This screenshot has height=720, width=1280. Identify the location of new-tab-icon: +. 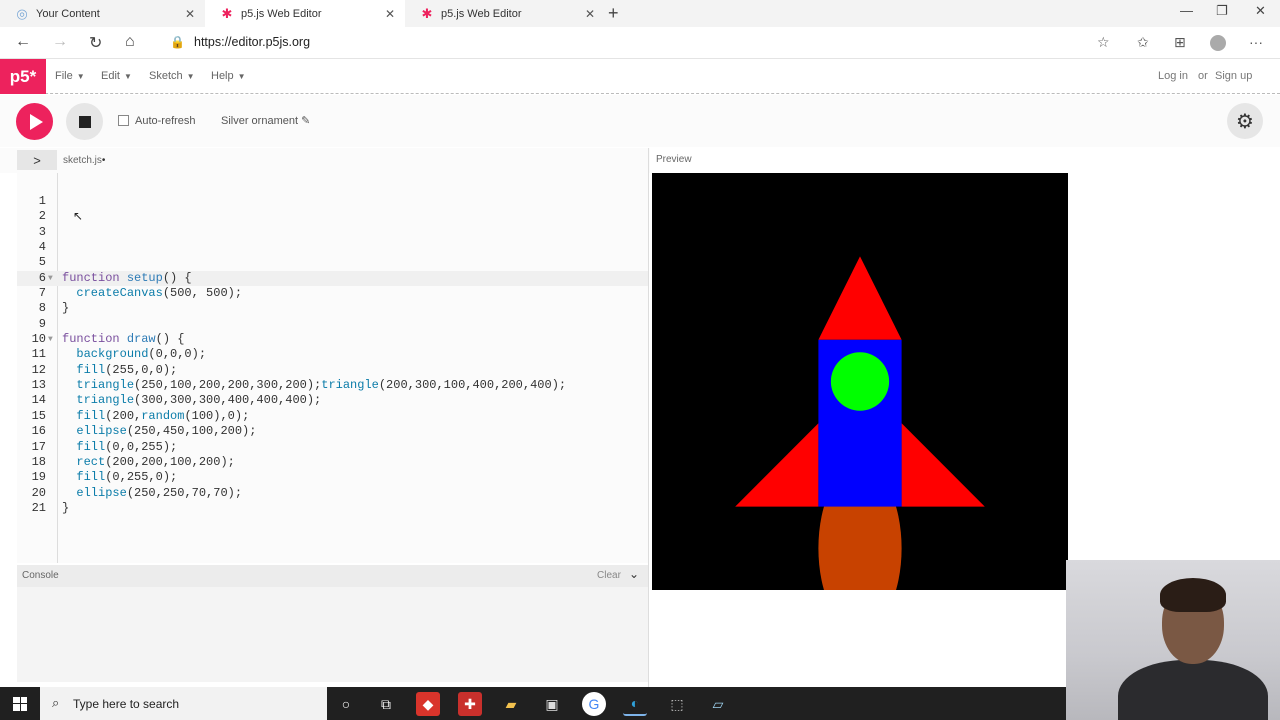
(613, 13).